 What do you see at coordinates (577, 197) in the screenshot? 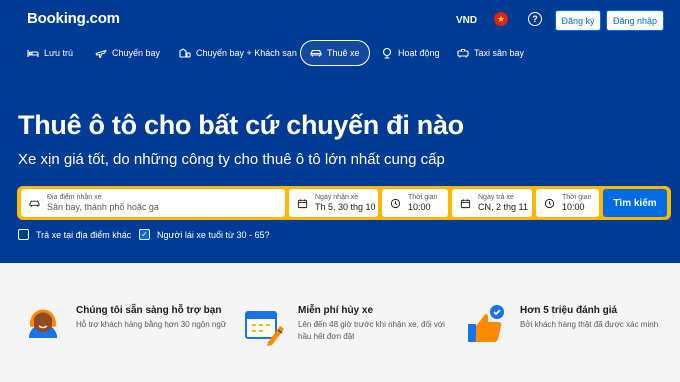
I see `dropoff-time-label: Thời gian` at bounding box center [577, 197].